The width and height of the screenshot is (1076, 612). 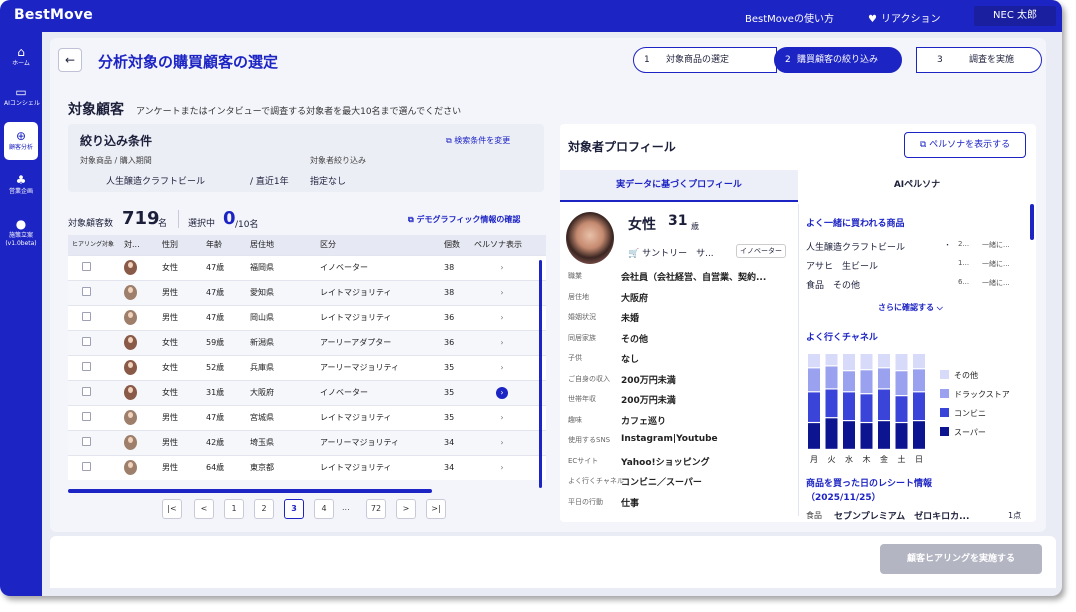 What do you see at coordinates (21, 233) in the screenshot?
I see `sidebar-item-measures: ● 施策立案 (v1.0beta)` at bounding box center [21, 233].